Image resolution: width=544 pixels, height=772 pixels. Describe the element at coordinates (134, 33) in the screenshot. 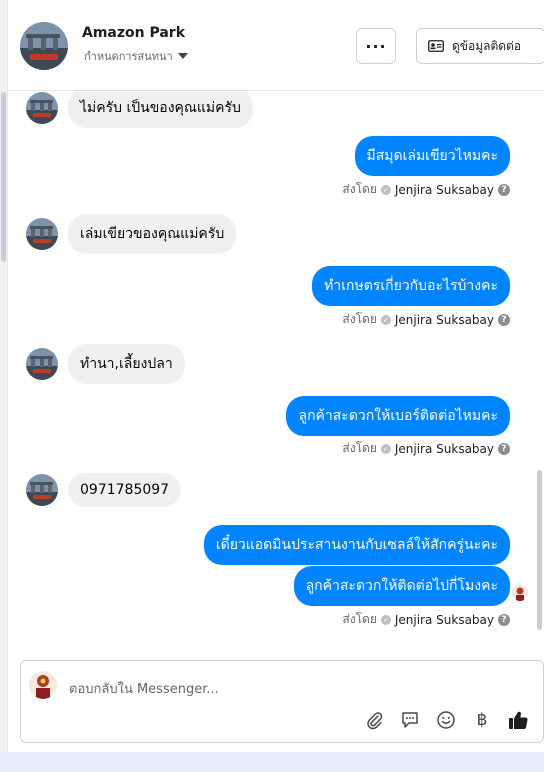

I see `page-title: Amazon Park` at that location.